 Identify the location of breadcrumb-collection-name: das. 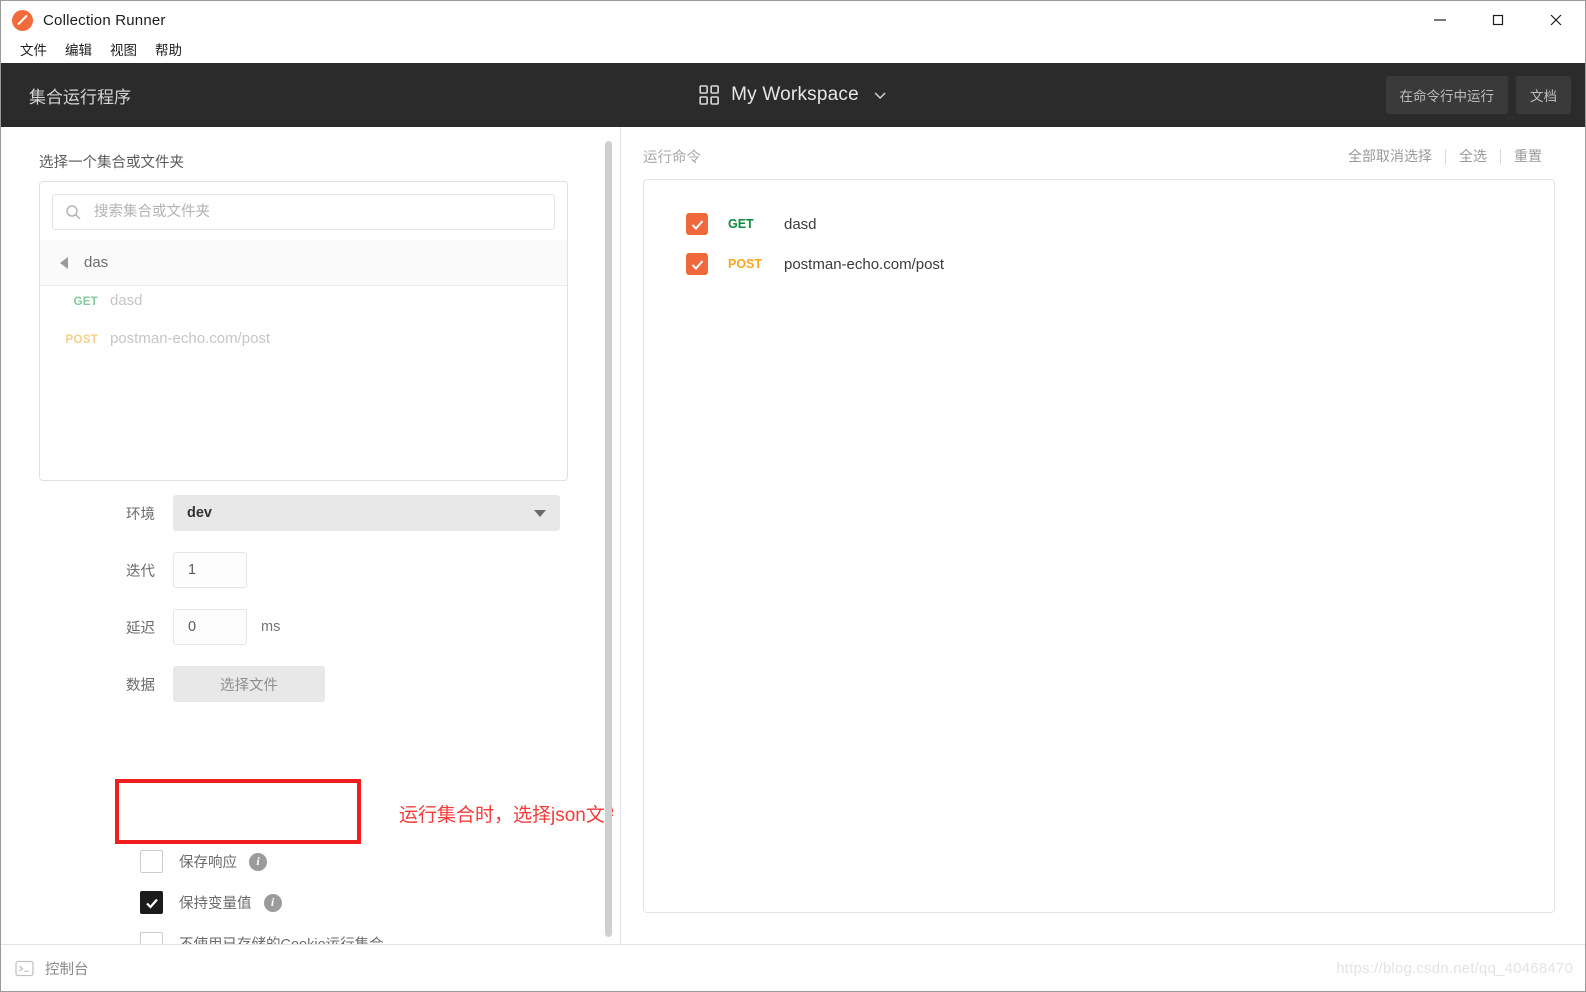
(96, 262).